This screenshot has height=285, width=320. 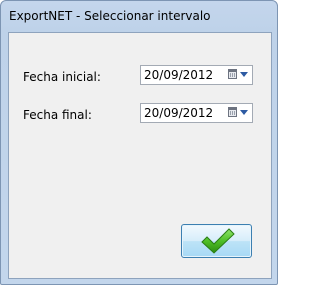 I want to click on ok-button, so click(x=216, y=241).